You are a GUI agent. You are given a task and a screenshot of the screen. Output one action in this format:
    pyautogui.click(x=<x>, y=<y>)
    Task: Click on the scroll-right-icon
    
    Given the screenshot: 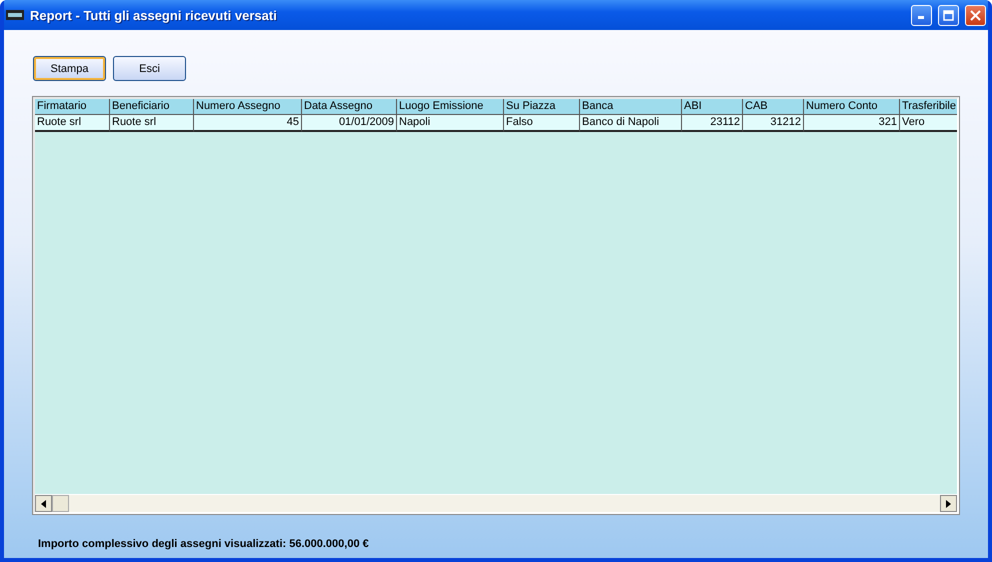 What is the action you would take?
    pyautogui.click(x=948, y=503)
    